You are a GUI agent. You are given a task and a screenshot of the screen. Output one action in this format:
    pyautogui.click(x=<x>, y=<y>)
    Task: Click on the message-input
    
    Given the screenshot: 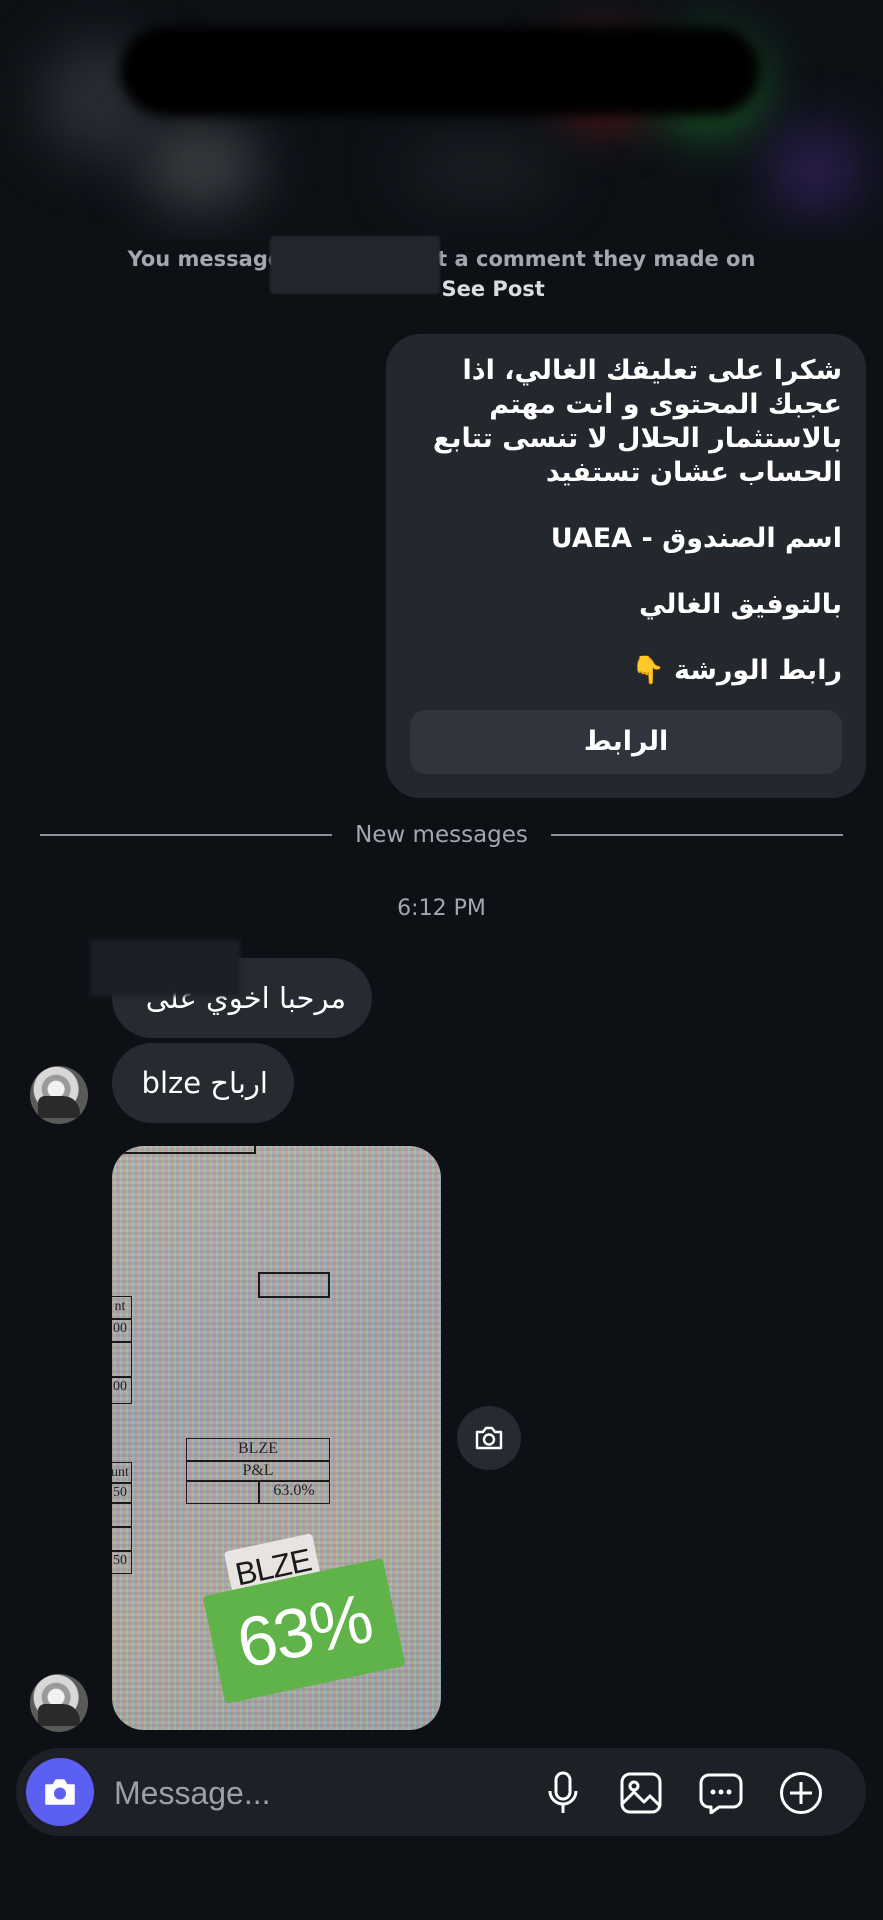 What is the action you would take?
    pyautogui.click(x=264, y=1793)
    